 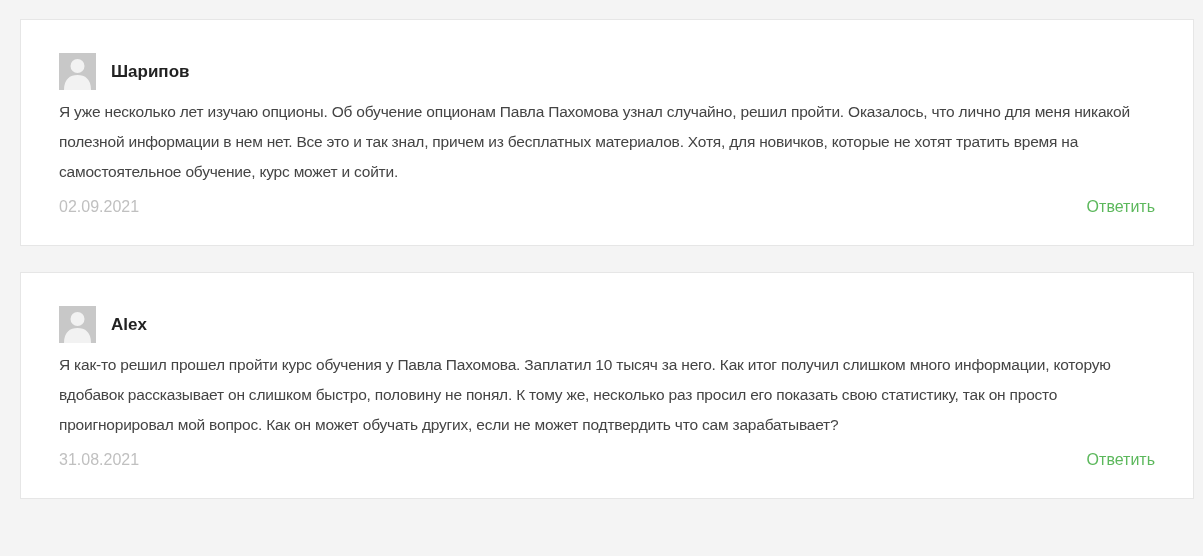 I want to click on comment-date: 31.08.2021, so click(x=99, y=460).